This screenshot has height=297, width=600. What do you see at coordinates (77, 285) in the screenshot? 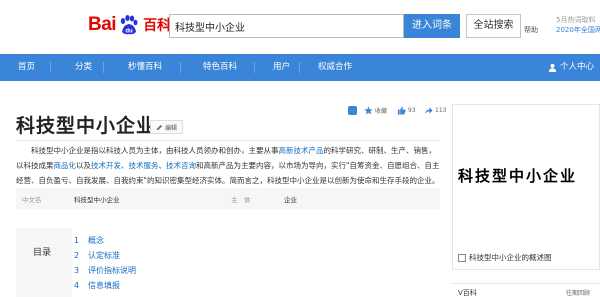
I see `toc-item-number: 4` at bounding box center [77, 285].